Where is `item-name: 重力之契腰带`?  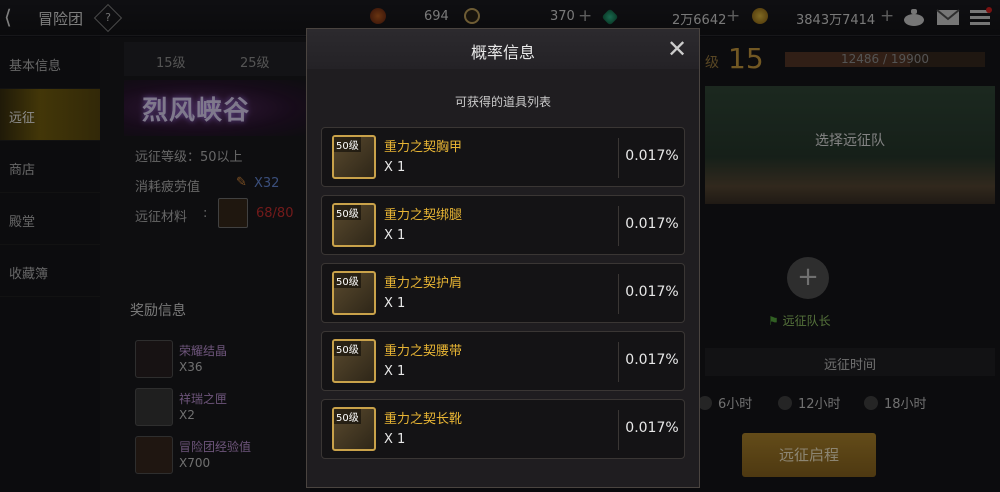 item-name: 重力之契腰带 is located at coordinates (423, 351).